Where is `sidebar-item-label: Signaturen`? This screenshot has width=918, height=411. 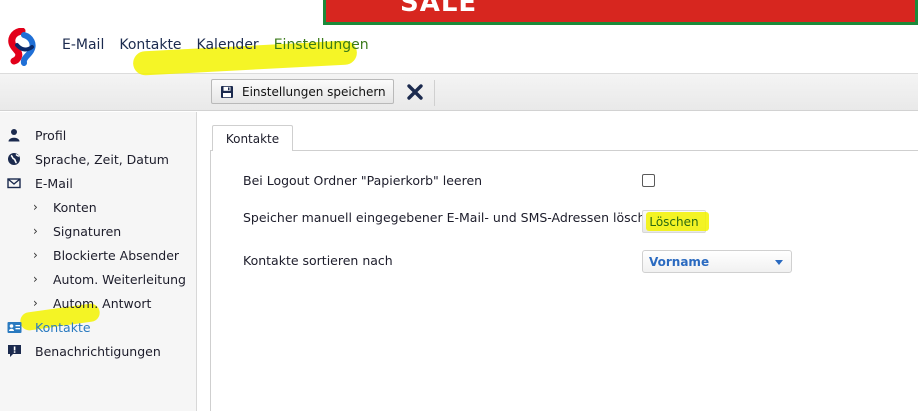 sidebar-item-label: Signaturen is located at coordinates (87, 231).